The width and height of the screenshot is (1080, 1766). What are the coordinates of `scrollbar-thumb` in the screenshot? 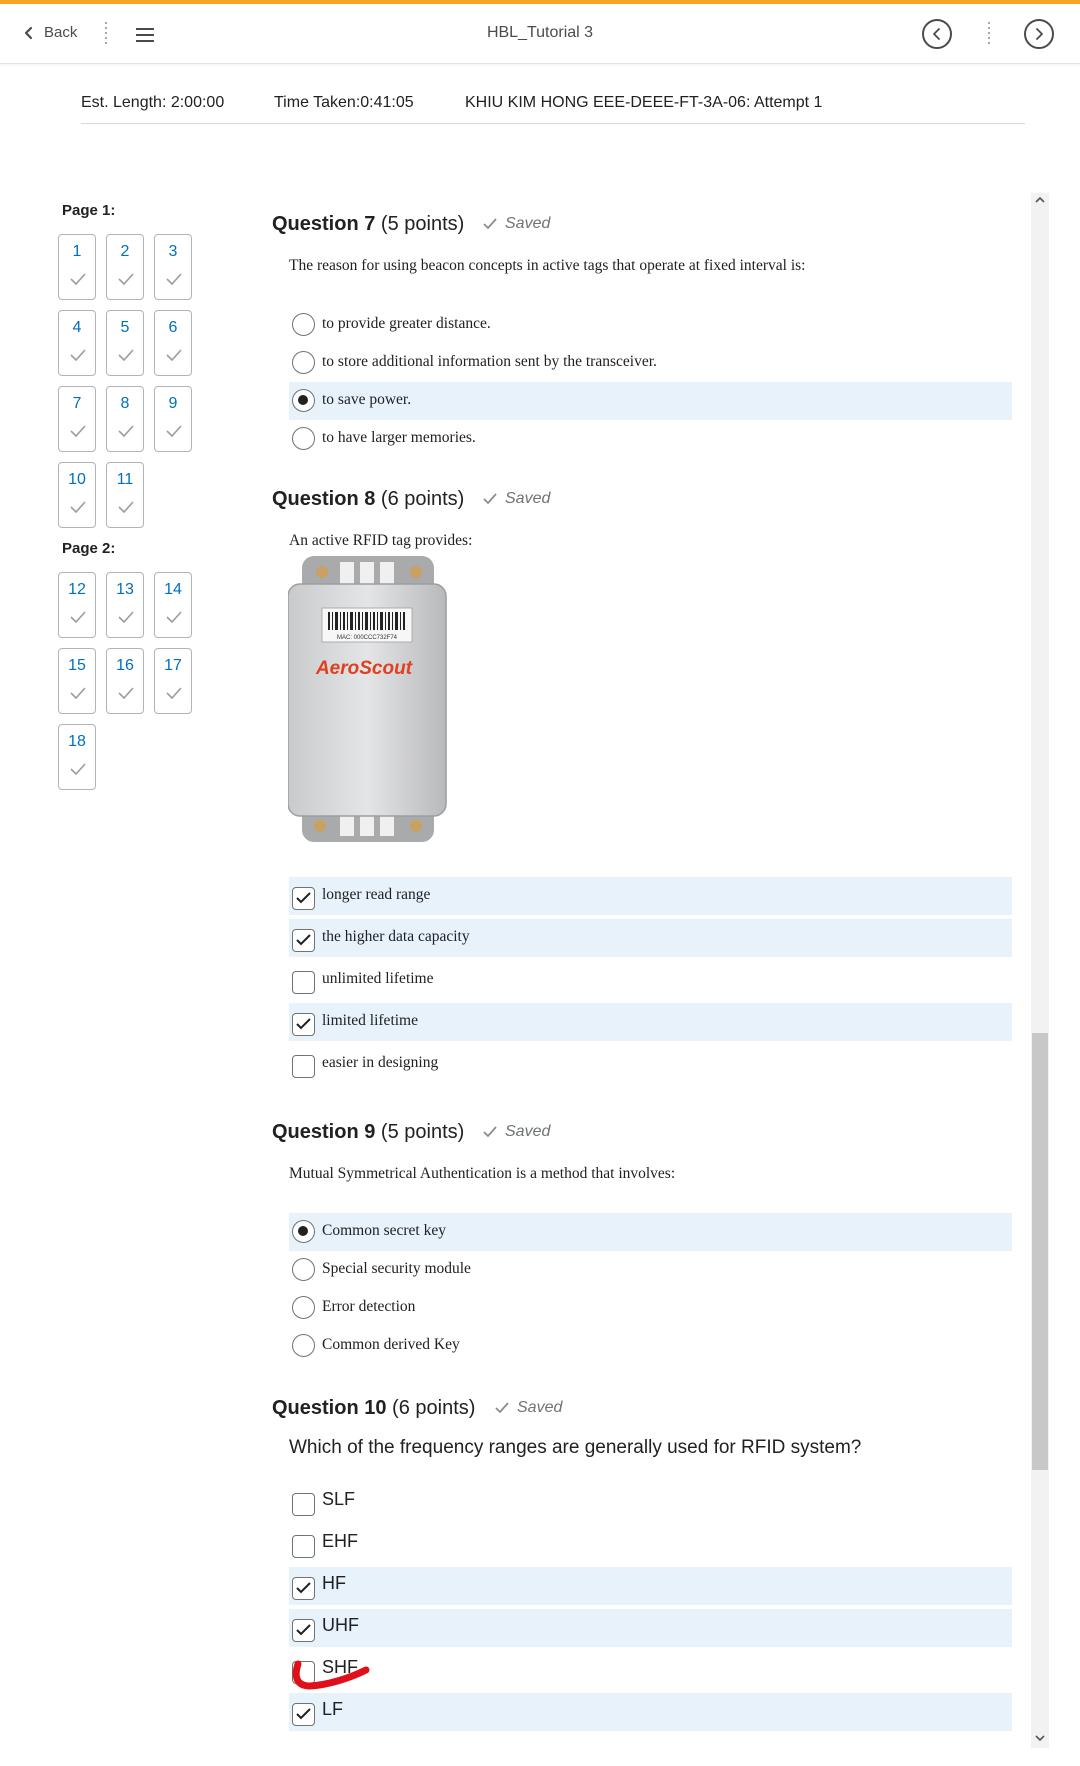 It's located at (1040, 1251).